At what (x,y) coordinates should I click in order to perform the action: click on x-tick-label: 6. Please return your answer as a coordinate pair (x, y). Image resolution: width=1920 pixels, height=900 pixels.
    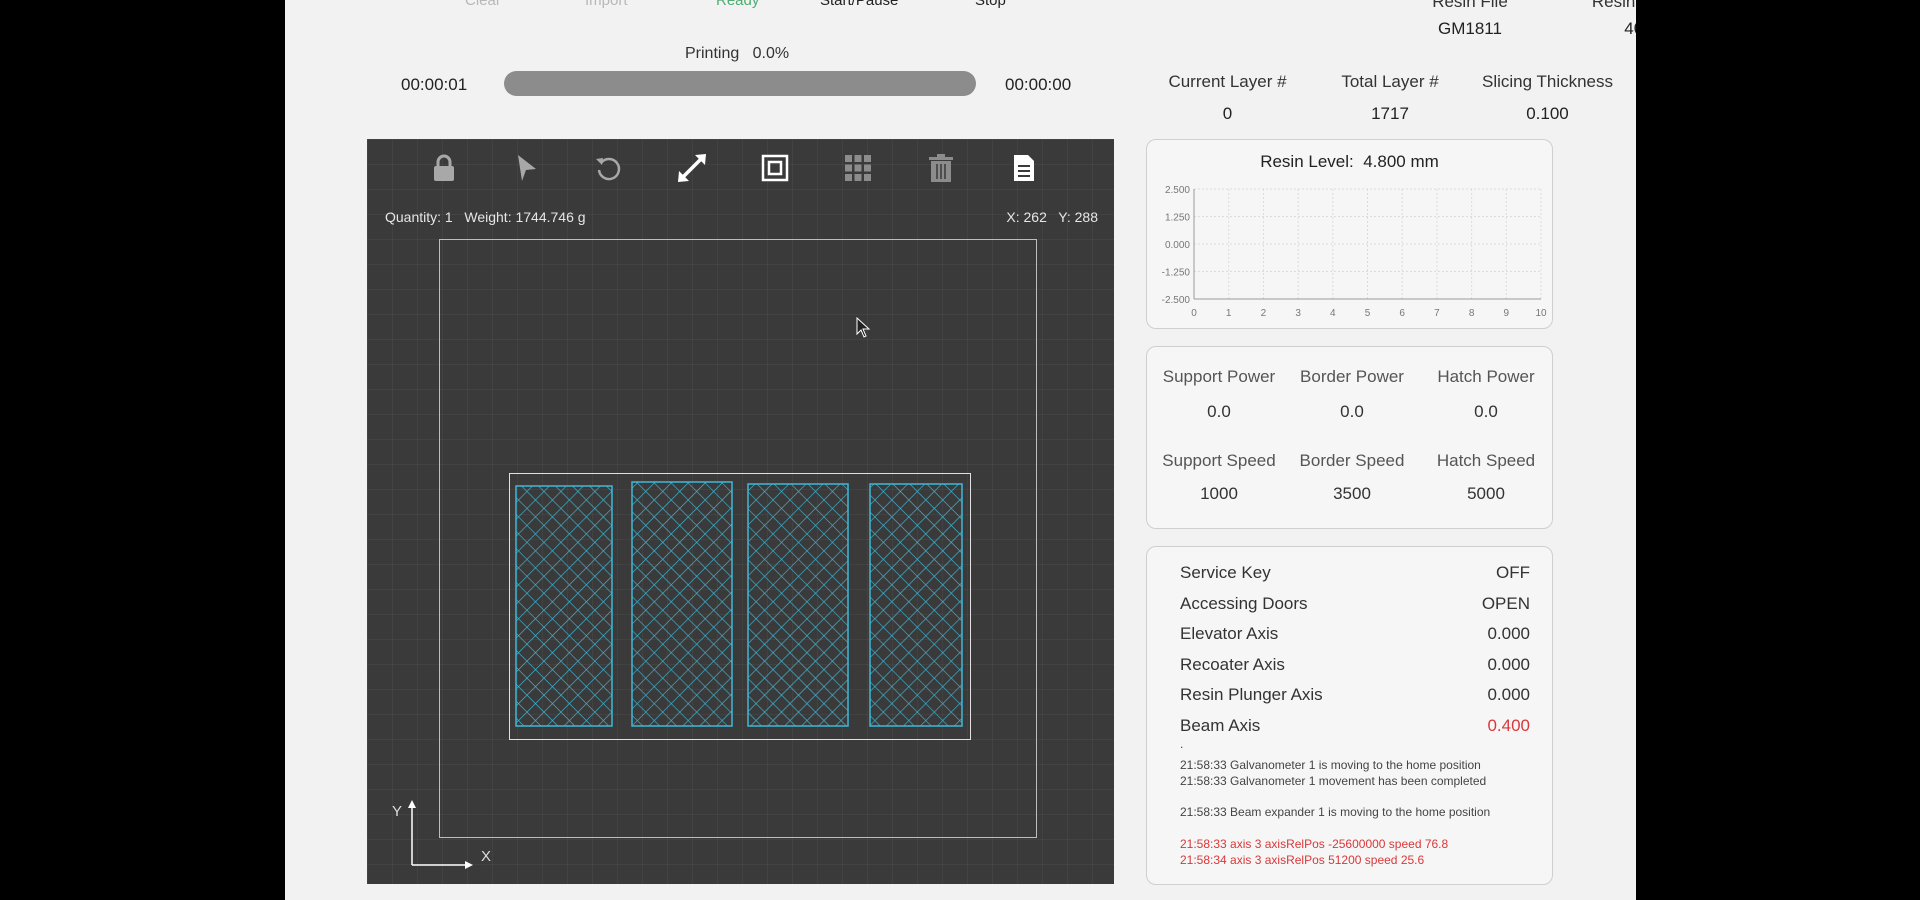
    Looking at the image, I should click on (1402, 313).